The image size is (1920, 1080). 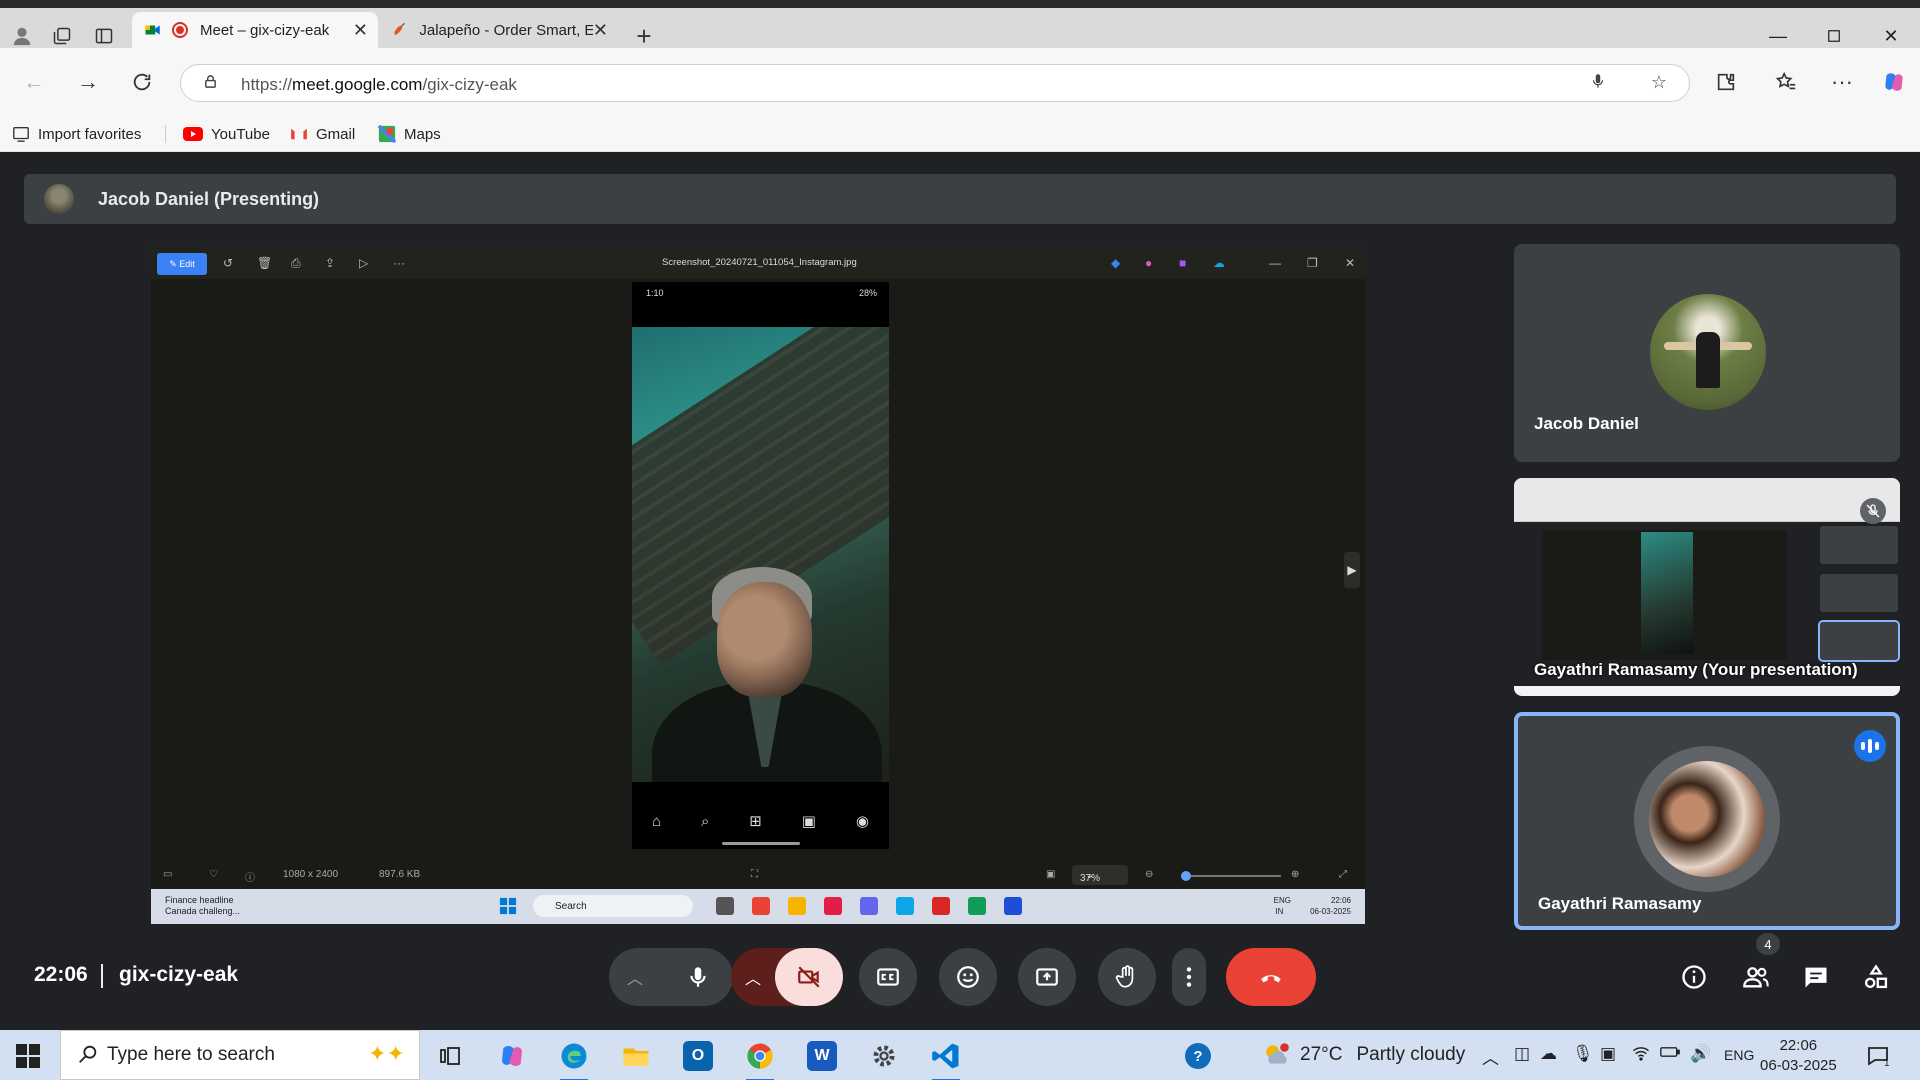 What do you see at coordinates (1894, 82) in the screenshot?
I see `copilot-icon` at bounding box center [1894, 82].